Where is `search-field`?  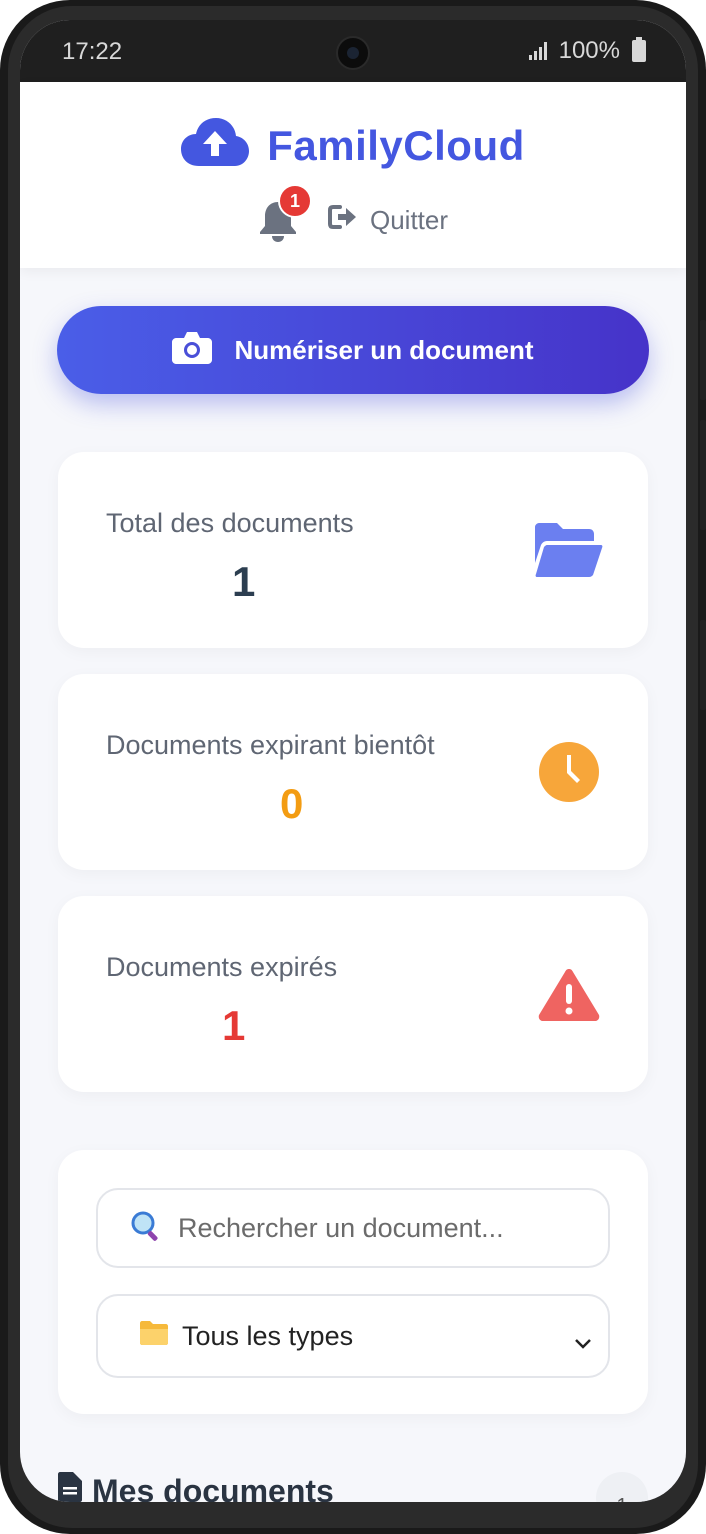 search-field is located at coordinates (353, 1228).